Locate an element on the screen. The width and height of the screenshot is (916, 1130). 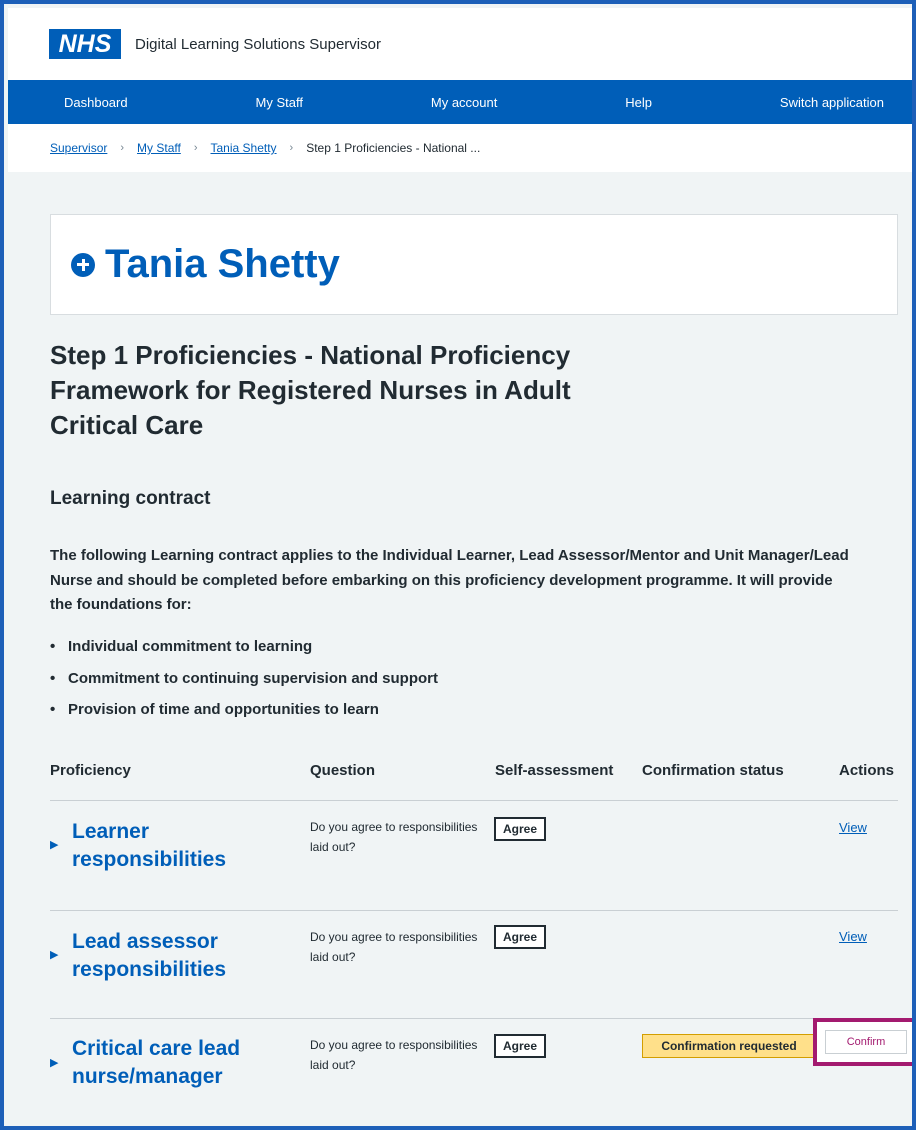
breadcrumb-link-learner: Tania Shetty is located at coordinates (244, 148).